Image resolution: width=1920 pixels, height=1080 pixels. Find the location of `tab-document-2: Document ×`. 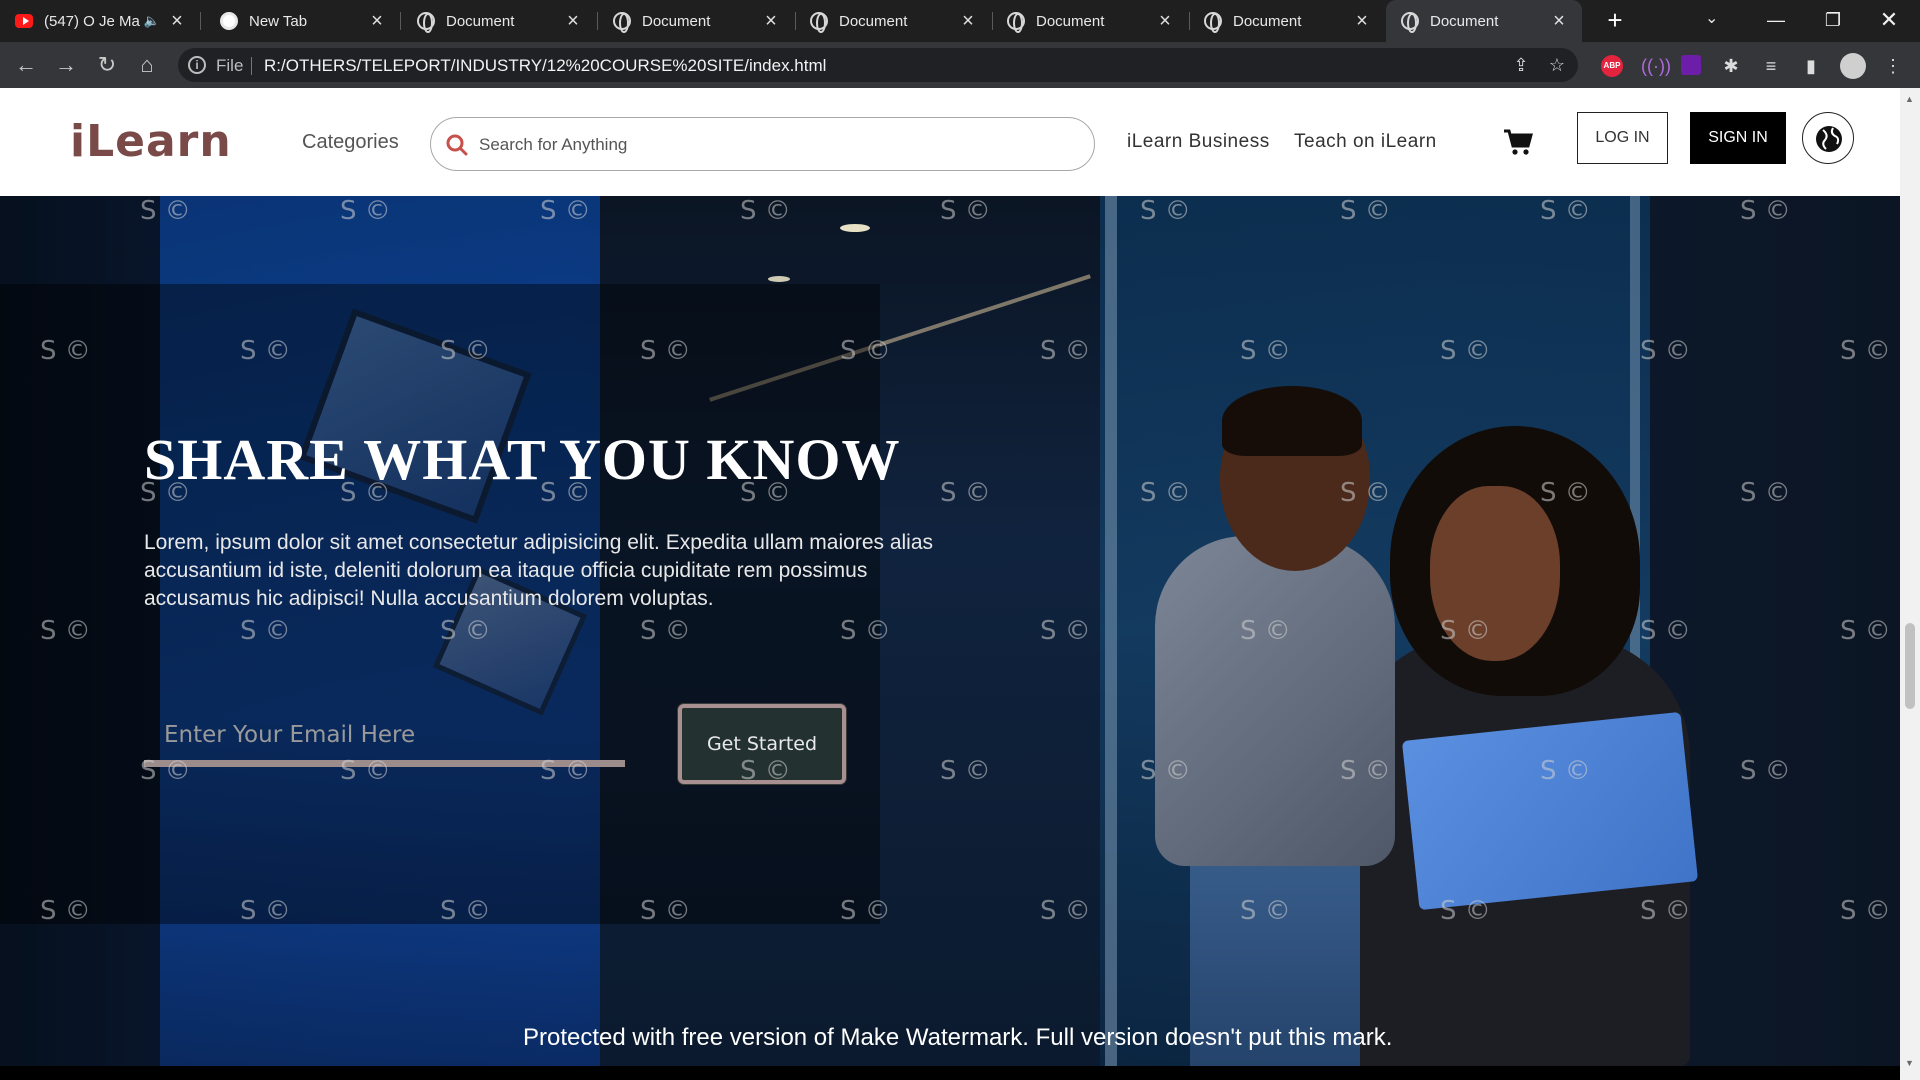

tab-document-2: Document × is located at coordinates (696, 21).